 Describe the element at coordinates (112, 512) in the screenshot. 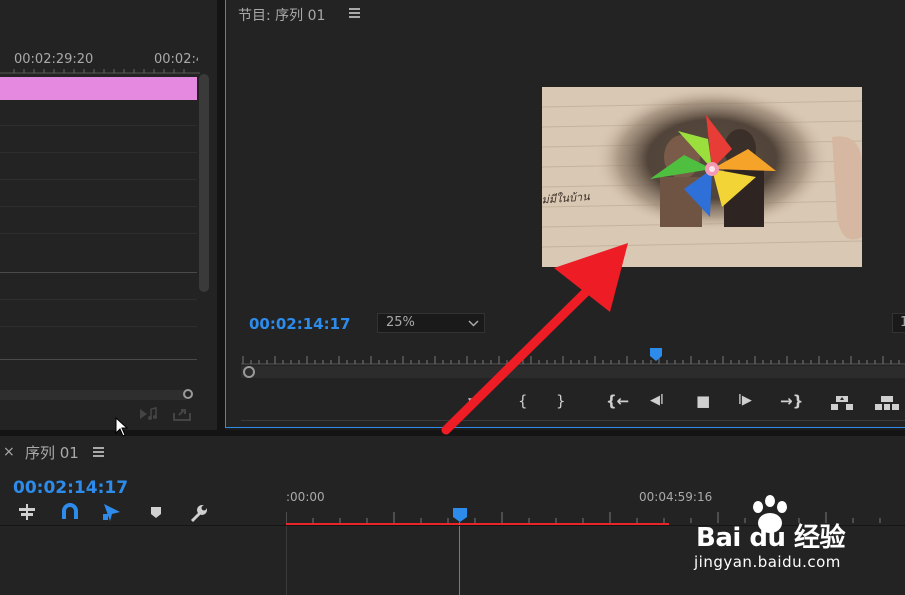

I see `linked-select-icon` at that location.